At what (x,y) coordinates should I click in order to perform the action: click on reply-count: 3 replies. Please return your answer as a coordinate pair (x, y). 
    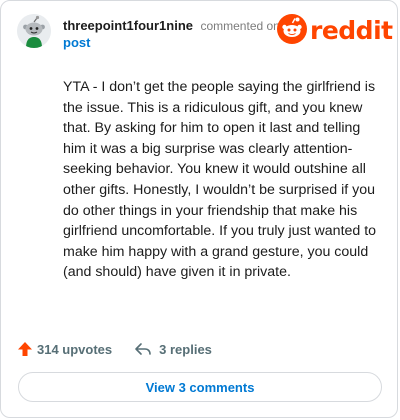
    Looking at the image, I should click on (185, 349).